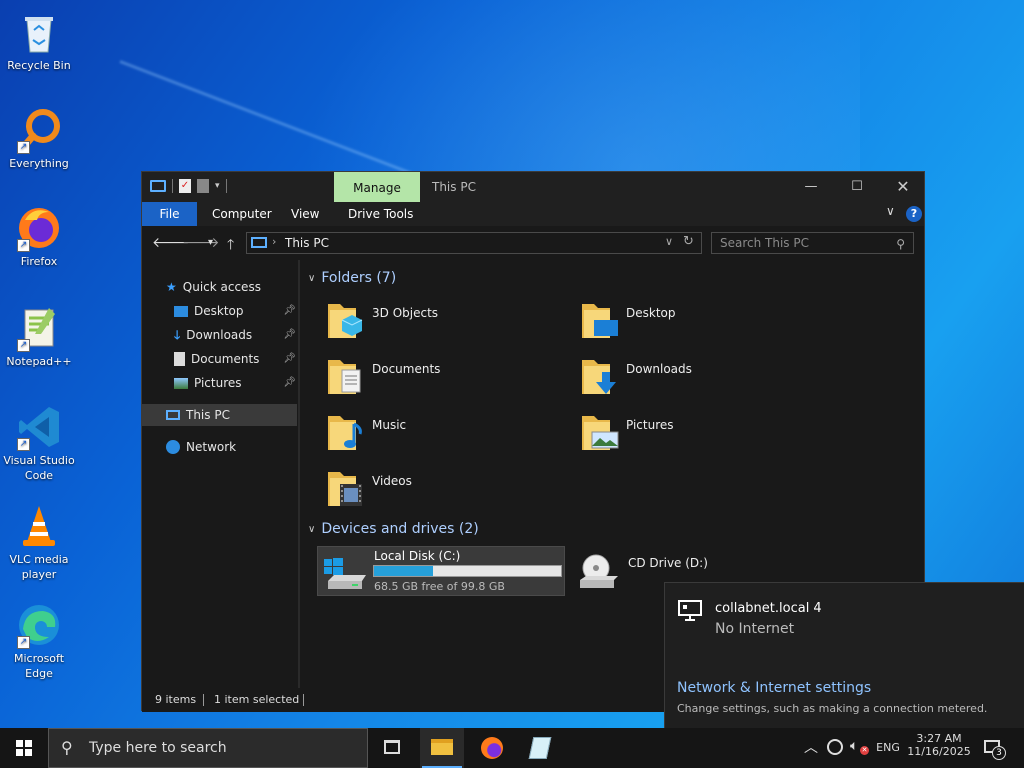 The image size is (1024, 768). I want to click on clock: 3:27 AM 11/16/2025, so click(939, 748).